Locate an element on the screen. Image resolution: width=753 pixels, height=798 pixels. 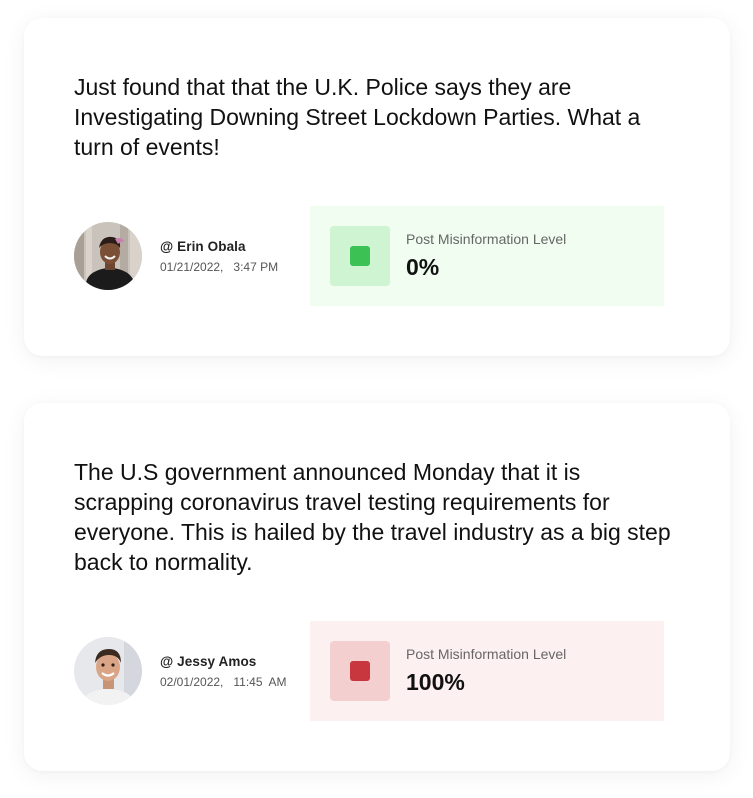
author-handle: @ Jessy Amos is located at coordinates (223, 661).